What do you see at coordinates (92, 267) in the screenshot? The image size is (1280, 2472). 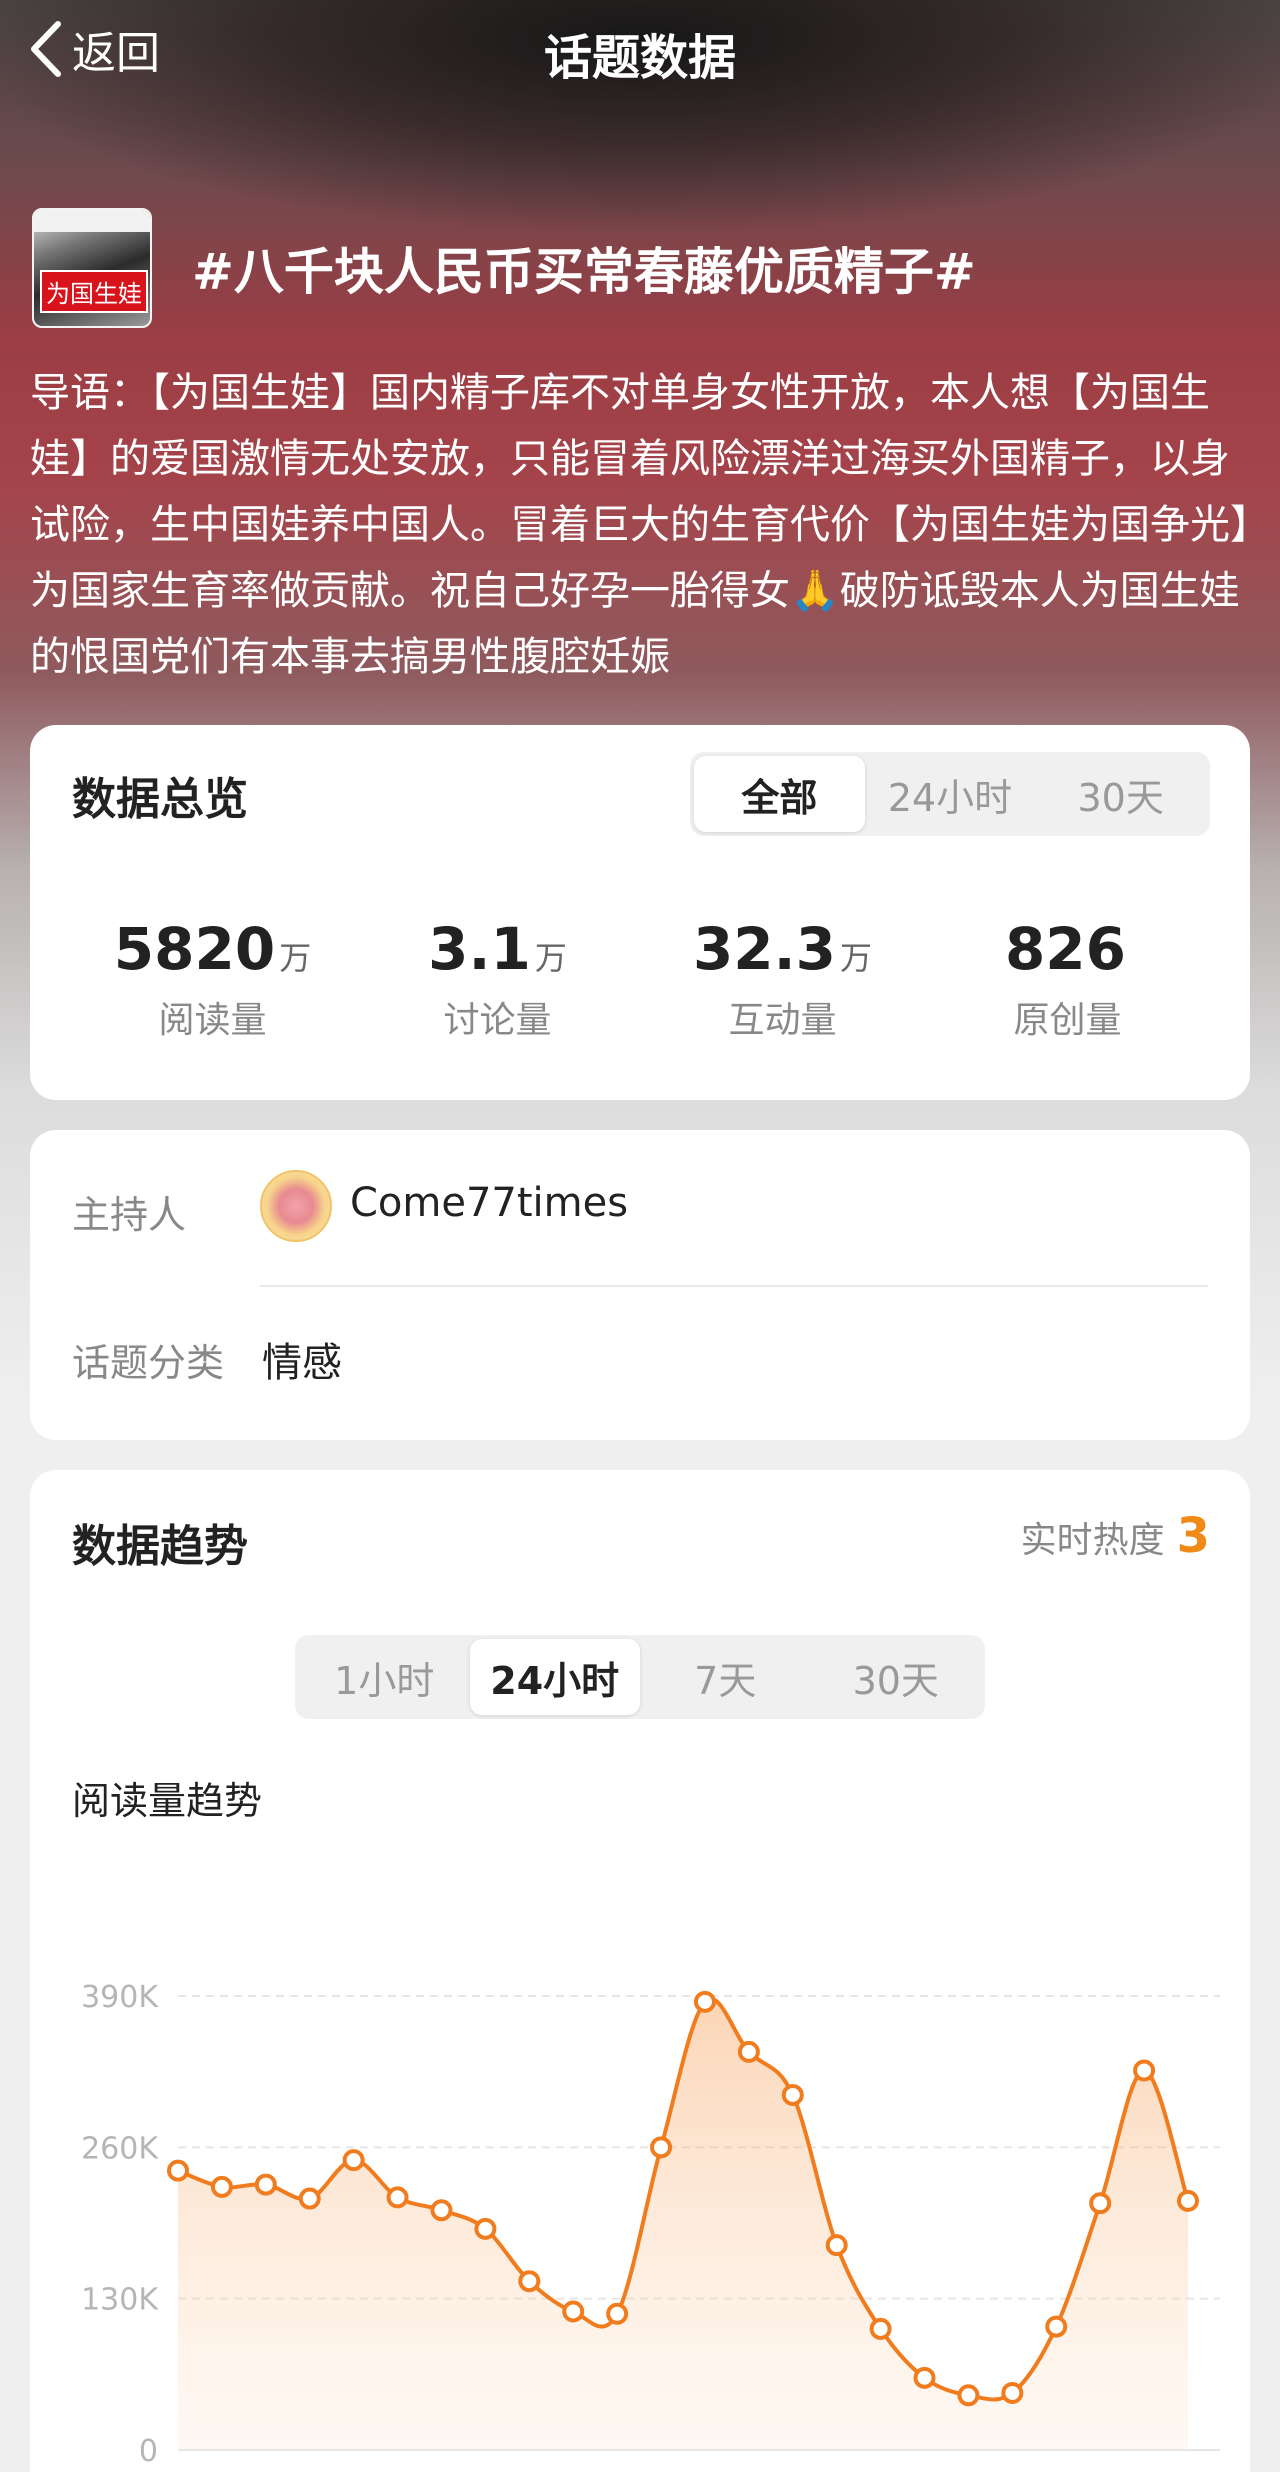 I see `topic-image: 为国生娃` at bounding box center [92, 267].